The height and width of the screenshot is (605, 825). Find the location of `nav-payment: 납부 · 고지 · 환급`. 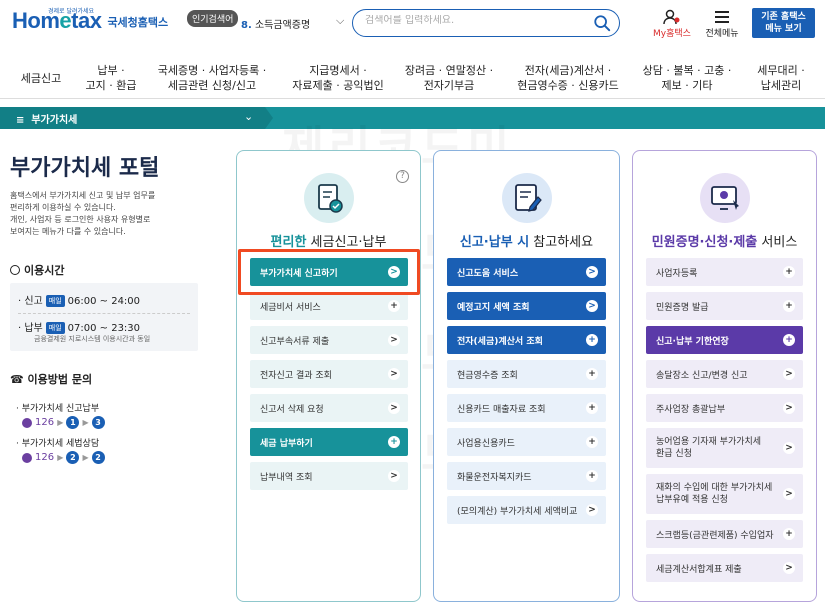

nav-payment: 납부 · 고지 · 환급 is located at coordinates (111, 78).